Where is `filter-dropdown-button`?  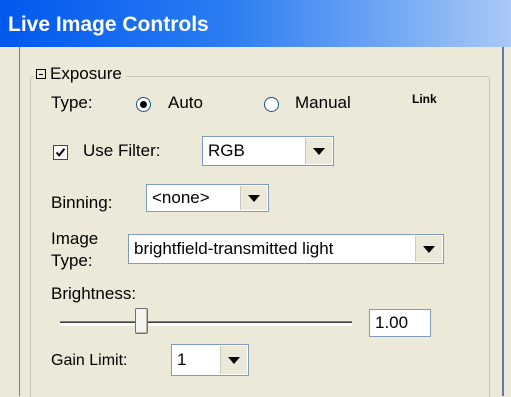
filter-dropdown-button is located at coordinates (318, 151).